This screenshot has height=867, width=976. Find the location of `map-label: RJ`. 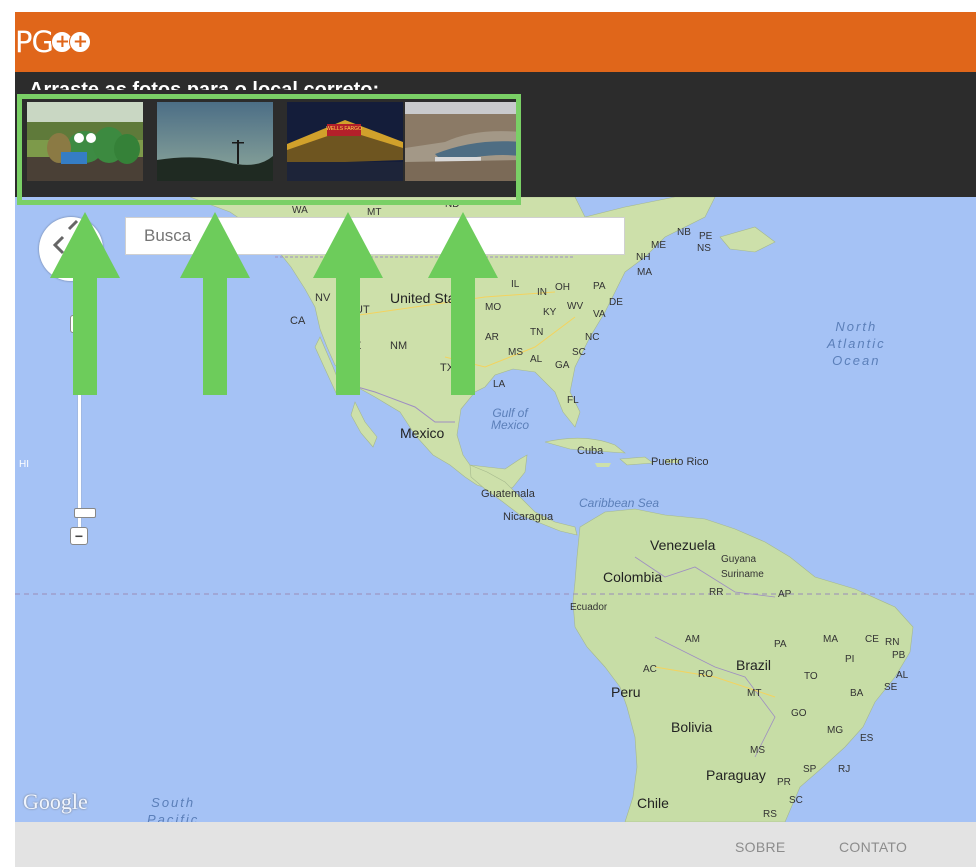

map-label: RJ is located at coordinates (844, 769).